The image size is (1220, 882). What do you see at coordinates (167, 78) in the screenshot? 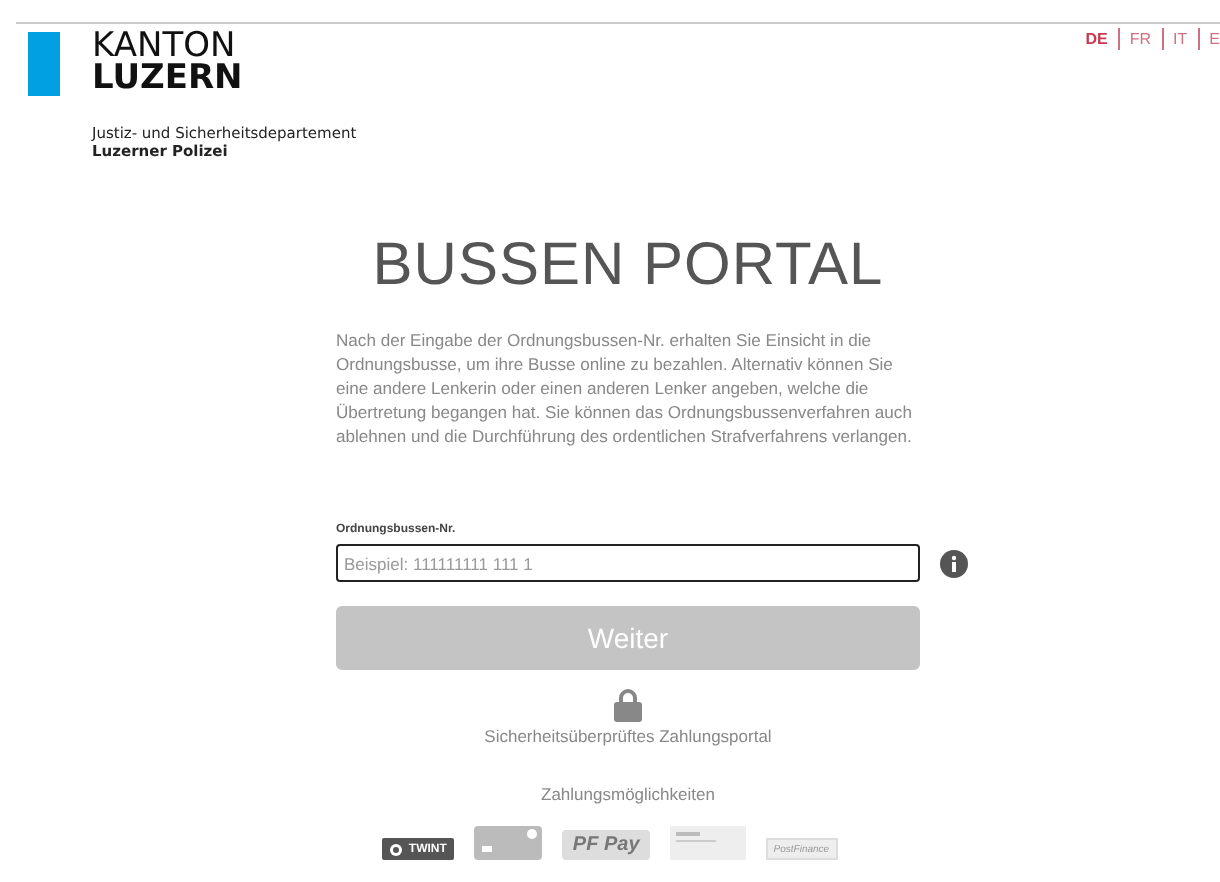
I see `logo-text: LUZERN` at bounding box center [167, 78].